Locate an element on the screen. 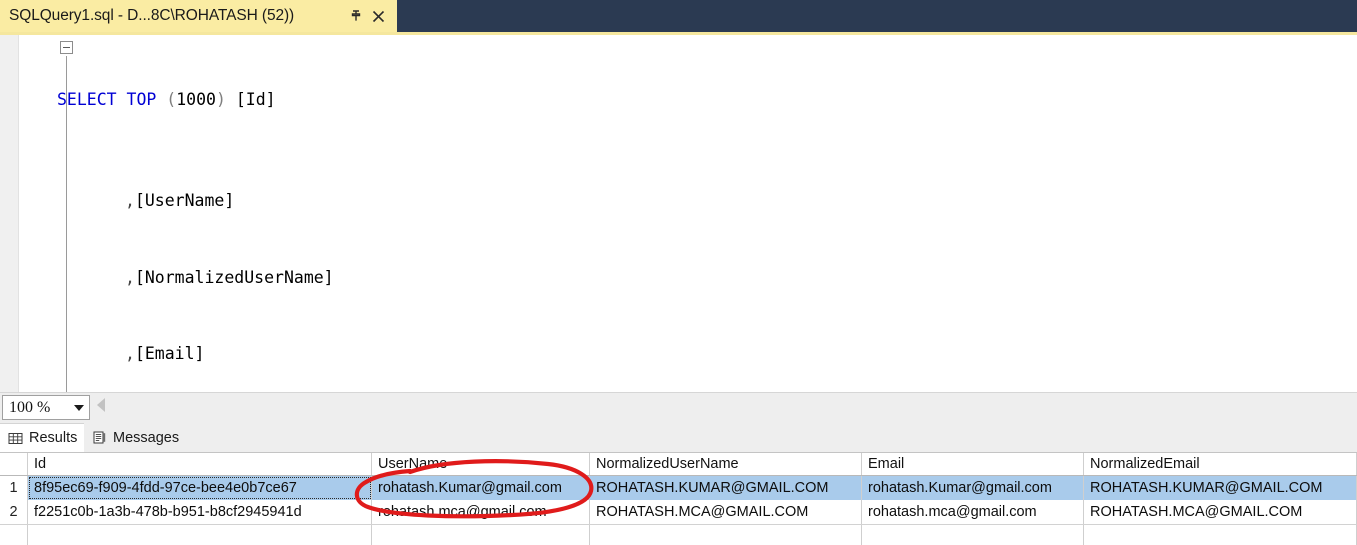 The image size is (1357, 545). empty-rownum is located at coordinates (14, 535).